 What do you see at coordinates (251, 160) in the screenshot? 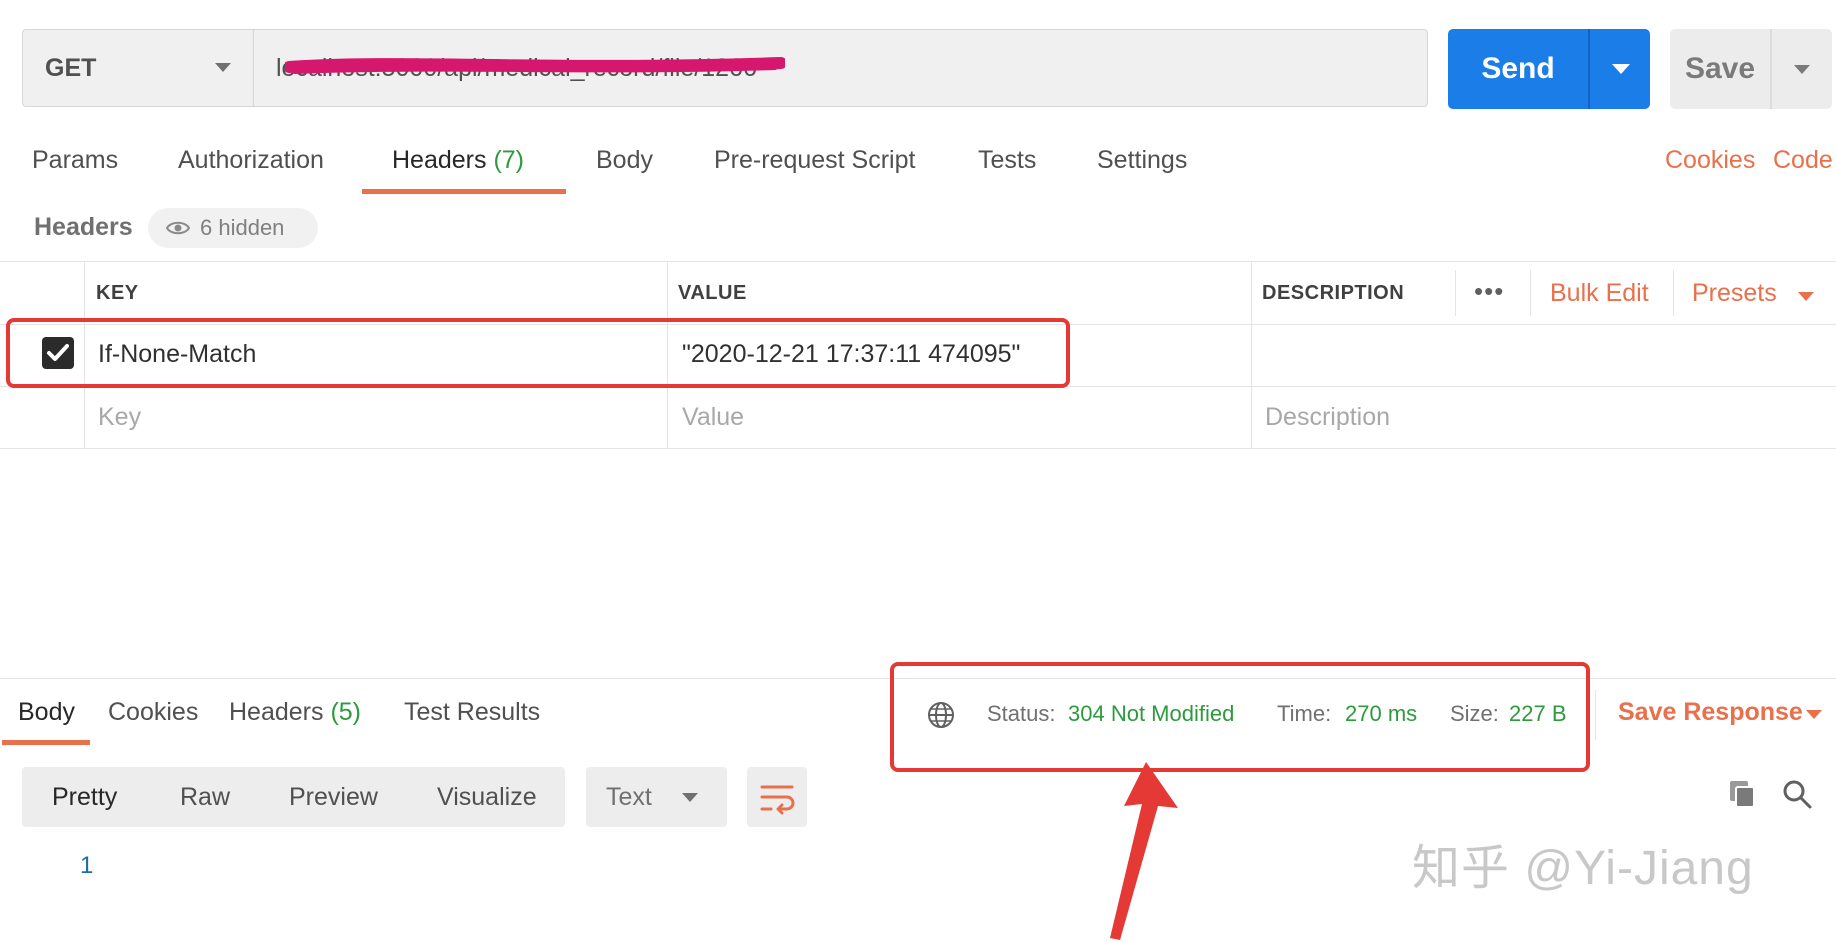
I see `tab-authorization: Authorization` at bounding box center [251, 160].